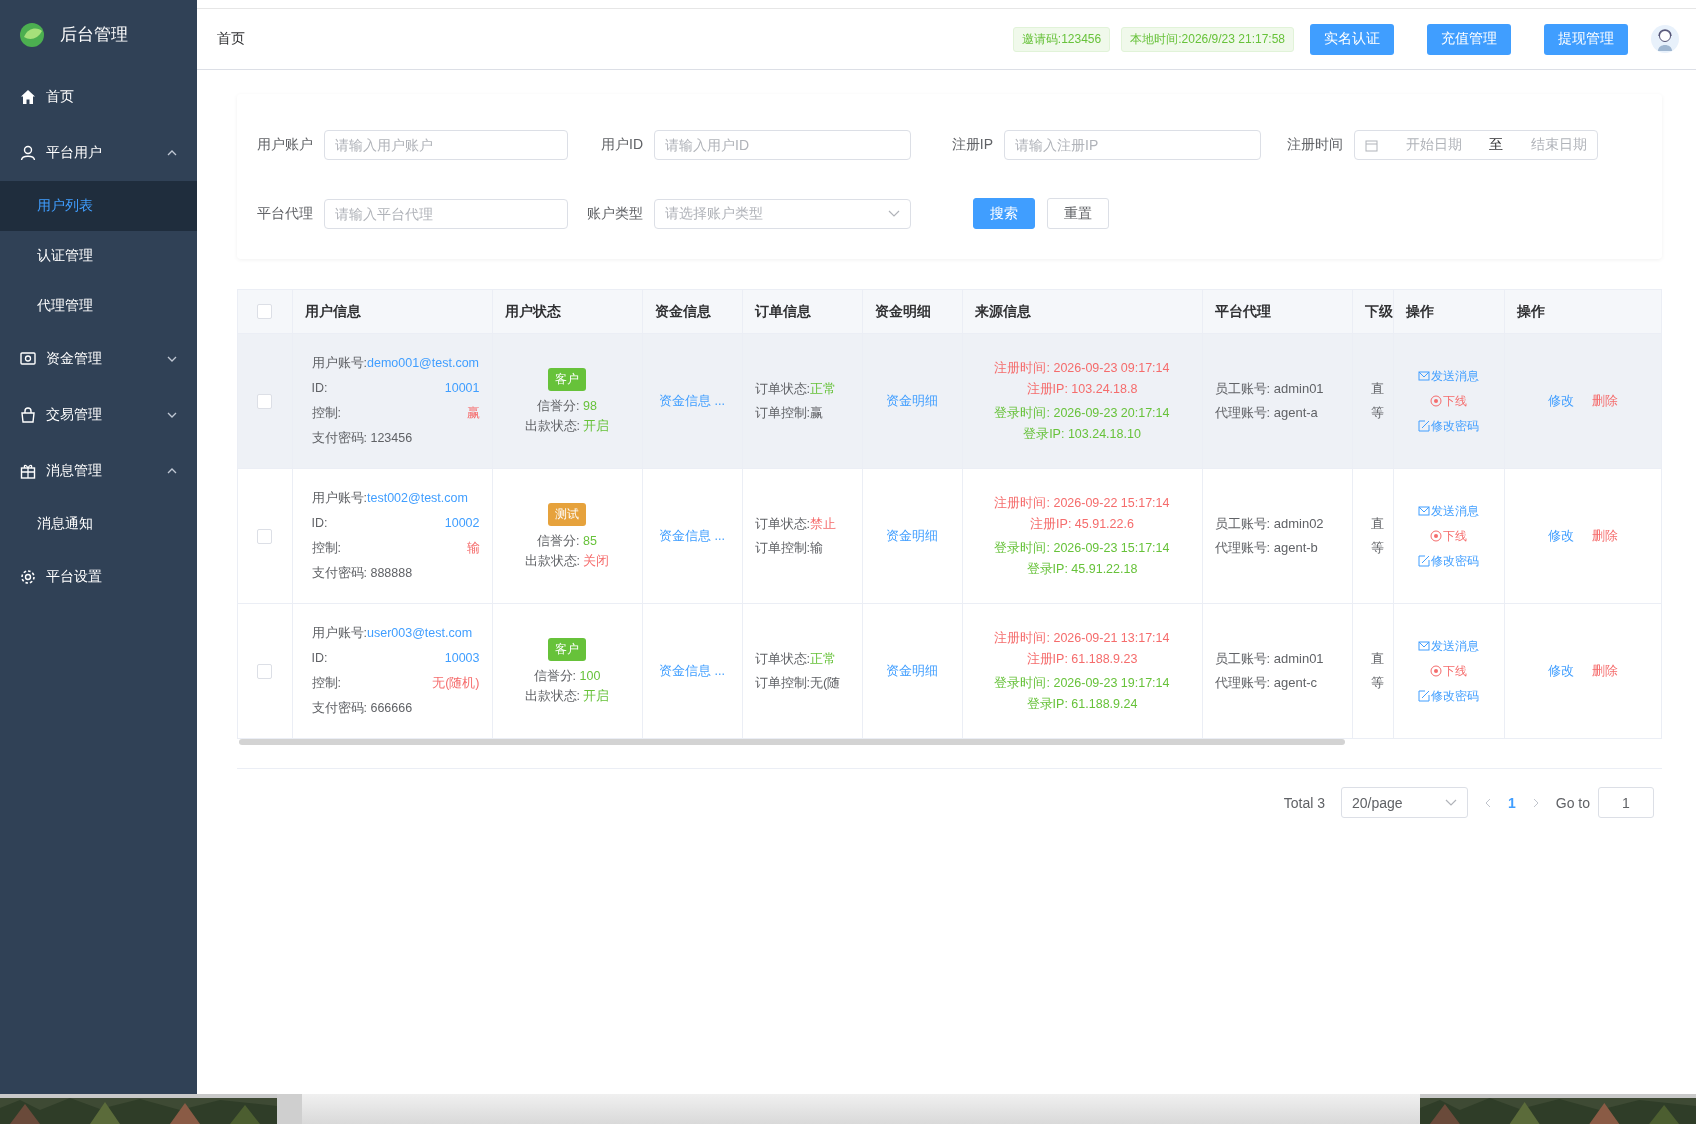 The image size is (1696, 1124). Describe the element at coordinates (1582, 312) in the screenshot. I see `column-header: 操作` at that location.